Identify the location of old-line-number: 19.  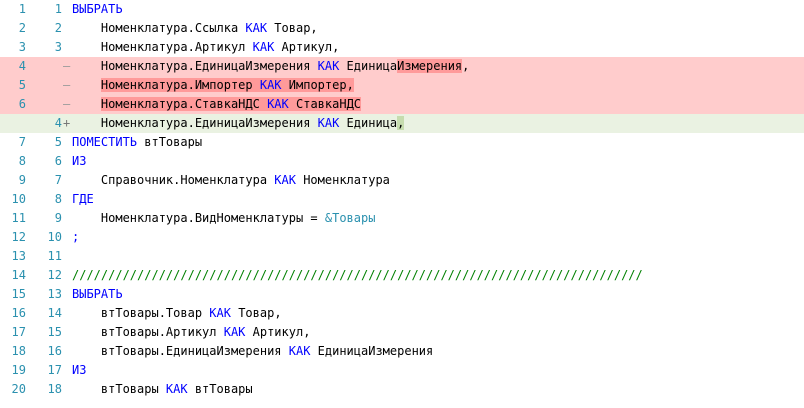
(18, 370).